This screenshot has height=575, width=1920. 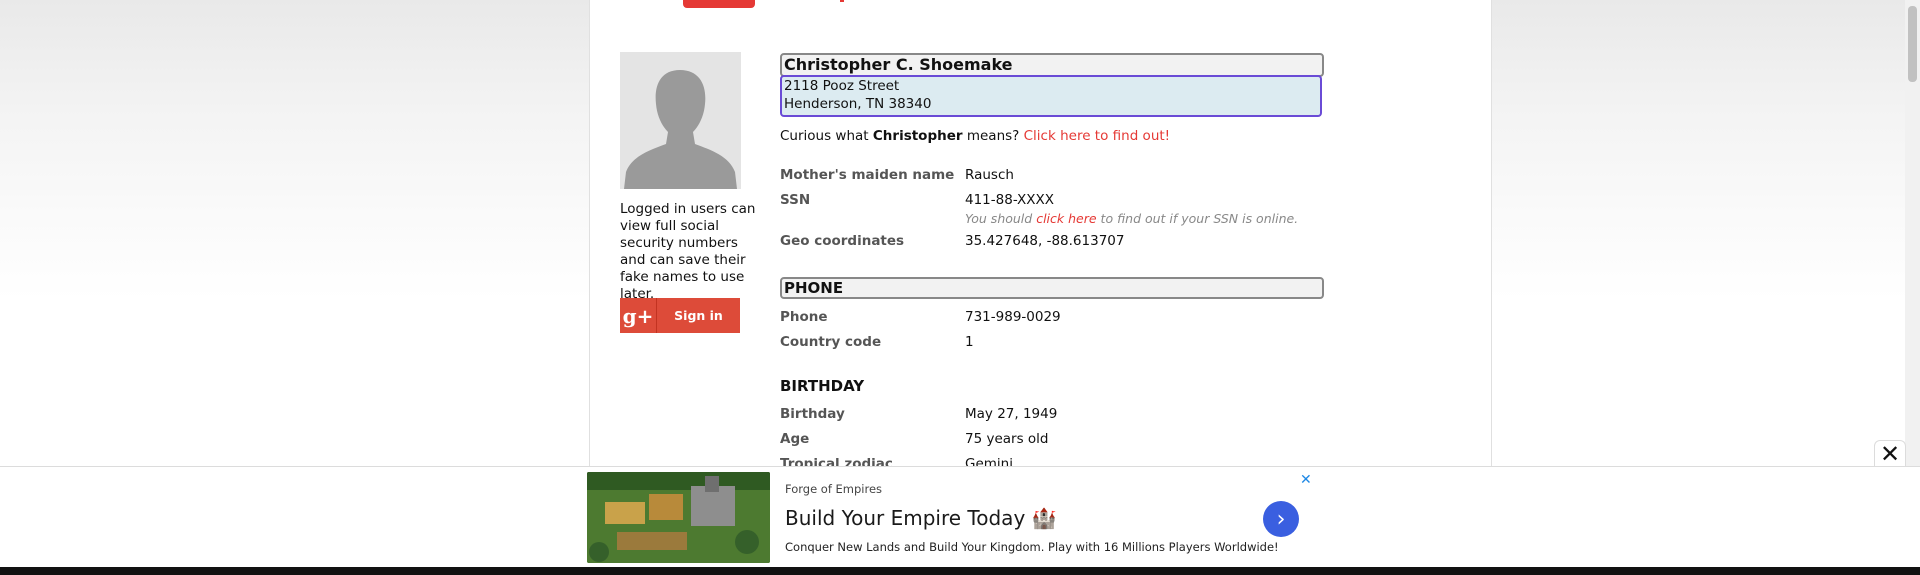 What do you see at coordinates (969, 342) in the screenshot?
I see `country-code-value: 1` at bounding box center [969, 342].